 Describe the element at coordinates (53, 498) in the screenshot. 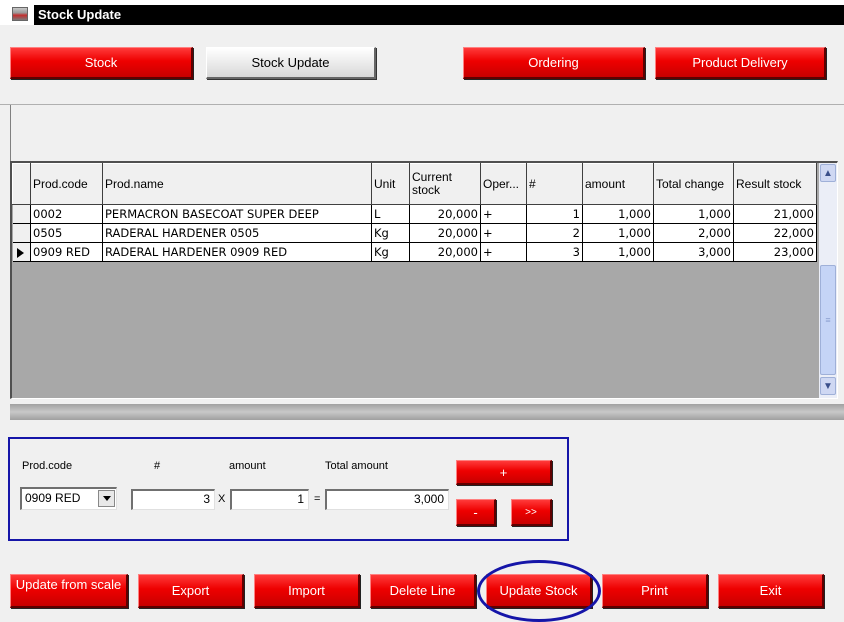

I see `prod-code-selected: 0909 RED` at that location.